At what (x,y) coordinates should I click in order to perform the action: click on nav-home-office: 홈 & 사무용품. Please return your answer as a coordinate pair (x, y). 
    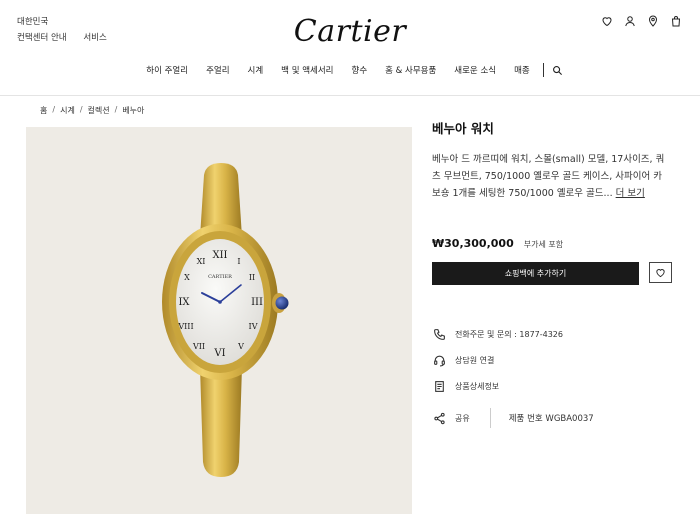
    Looking at the image, I should click on (410, 70).